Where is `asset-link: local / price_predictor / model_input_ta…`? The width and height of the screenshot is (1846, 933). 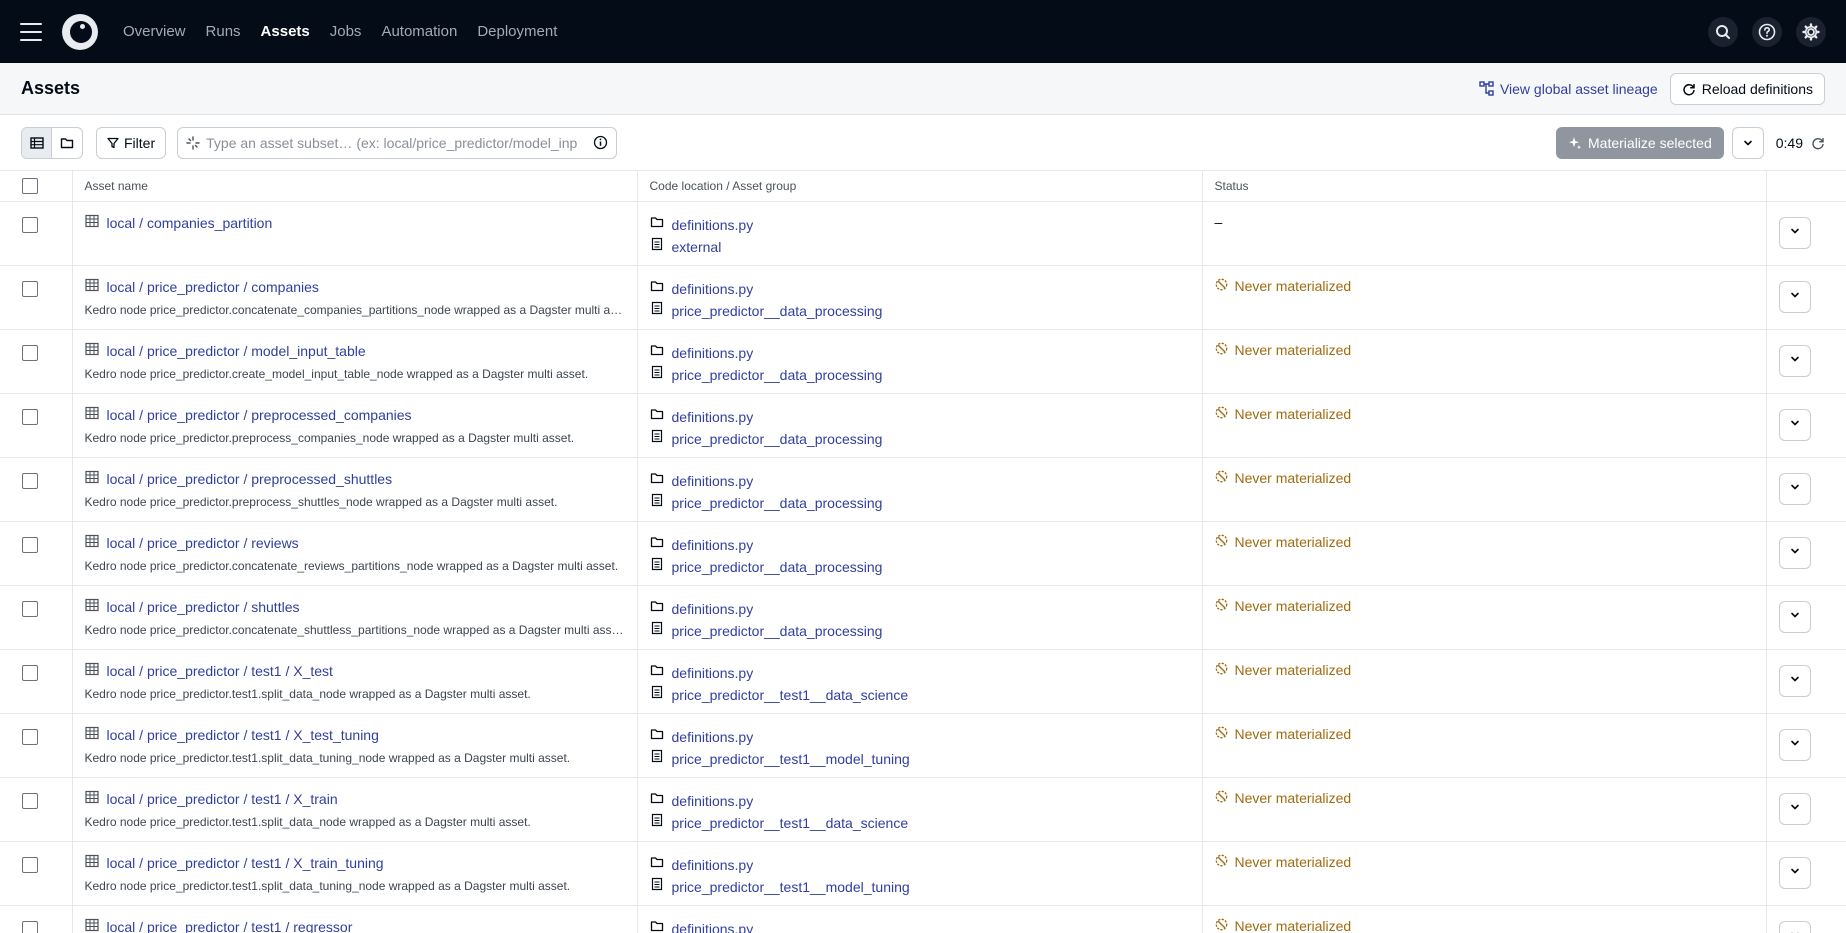
asset-link: local / price_predictor / model_input_ta… is located at coordinates (236, 351).